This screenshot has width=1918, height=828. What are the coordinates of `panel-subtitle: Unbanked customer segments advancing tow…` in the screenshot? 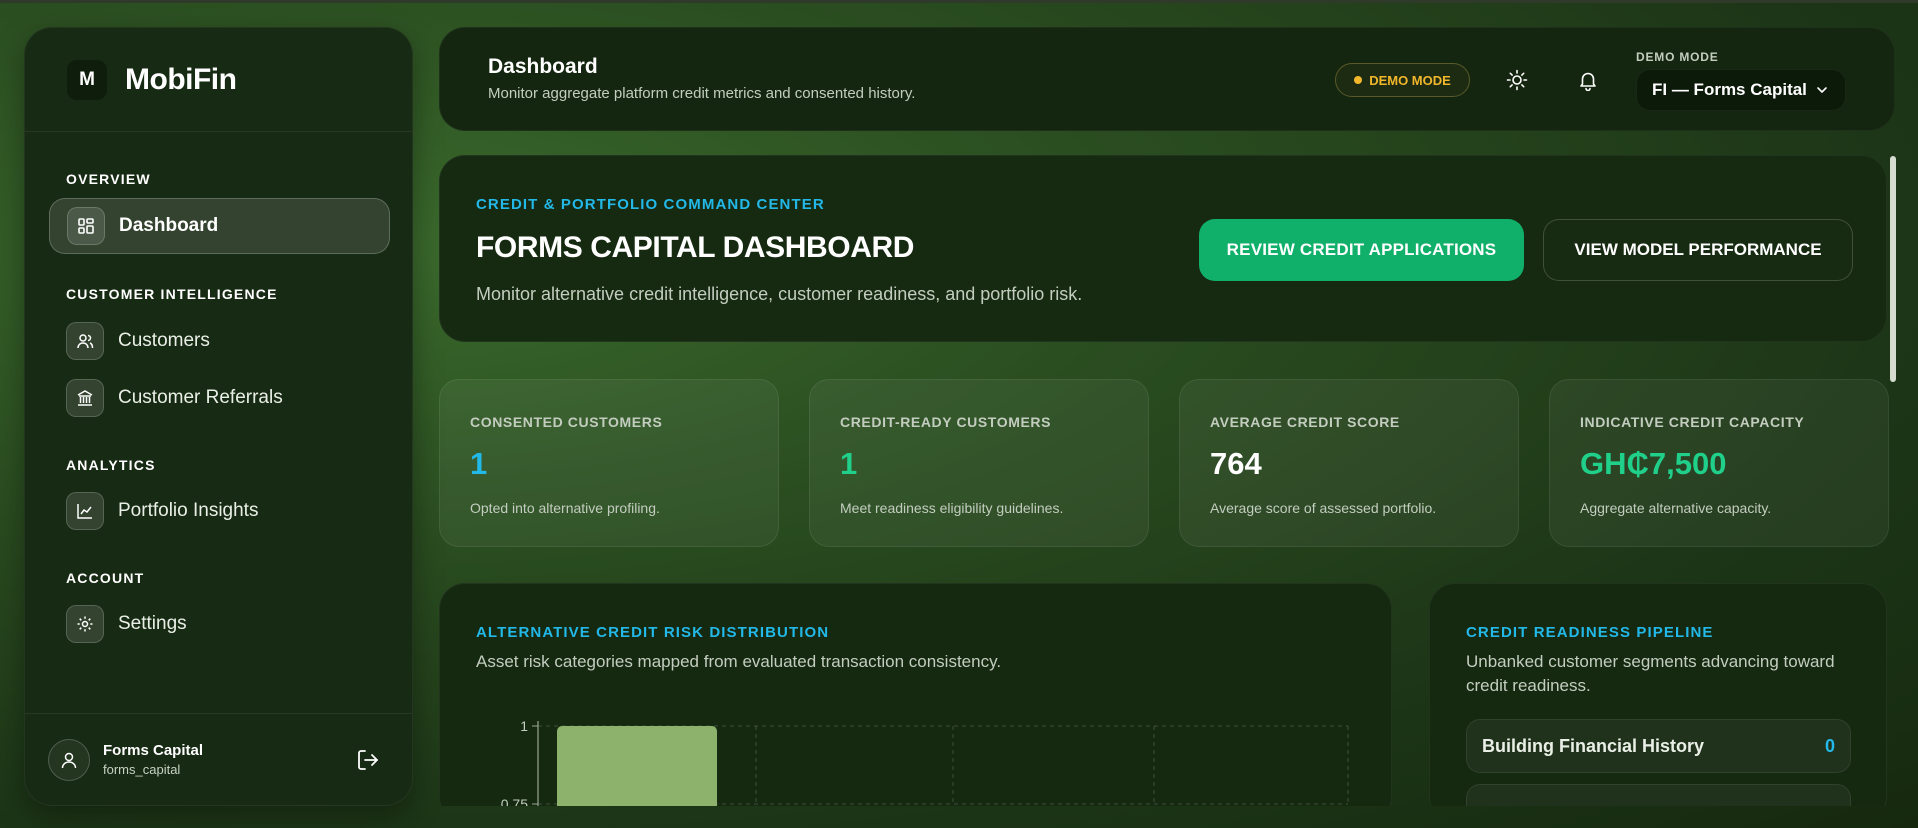 It's located at (1650, 674).